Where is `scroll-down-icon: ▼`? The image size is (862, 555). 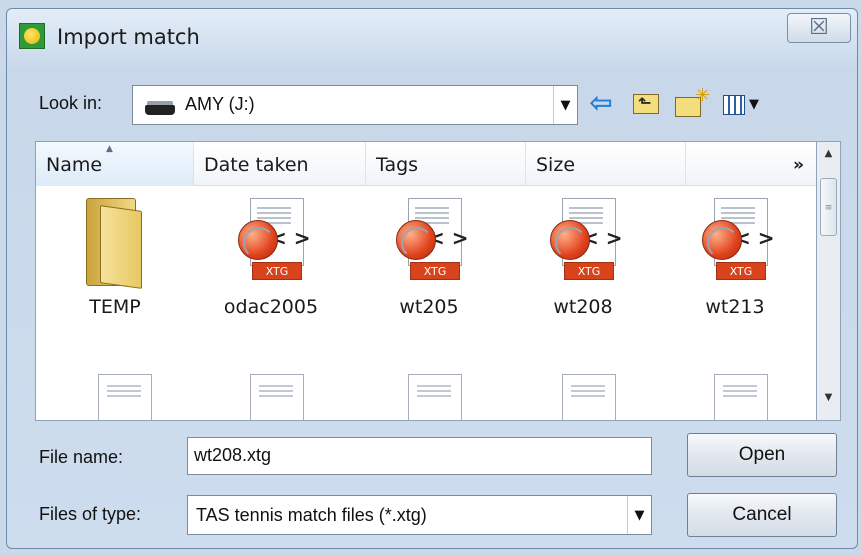 scroll-down-icon: ▼ is located at coordinates (828, 403).